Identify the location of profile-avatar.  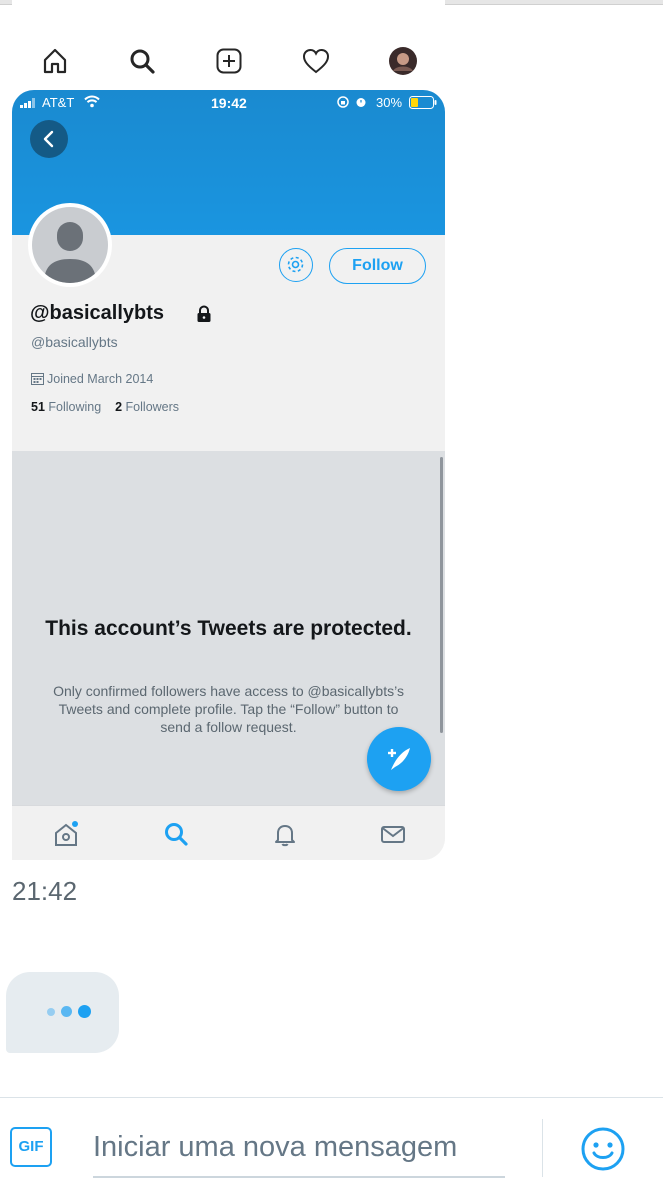
(403, 61).